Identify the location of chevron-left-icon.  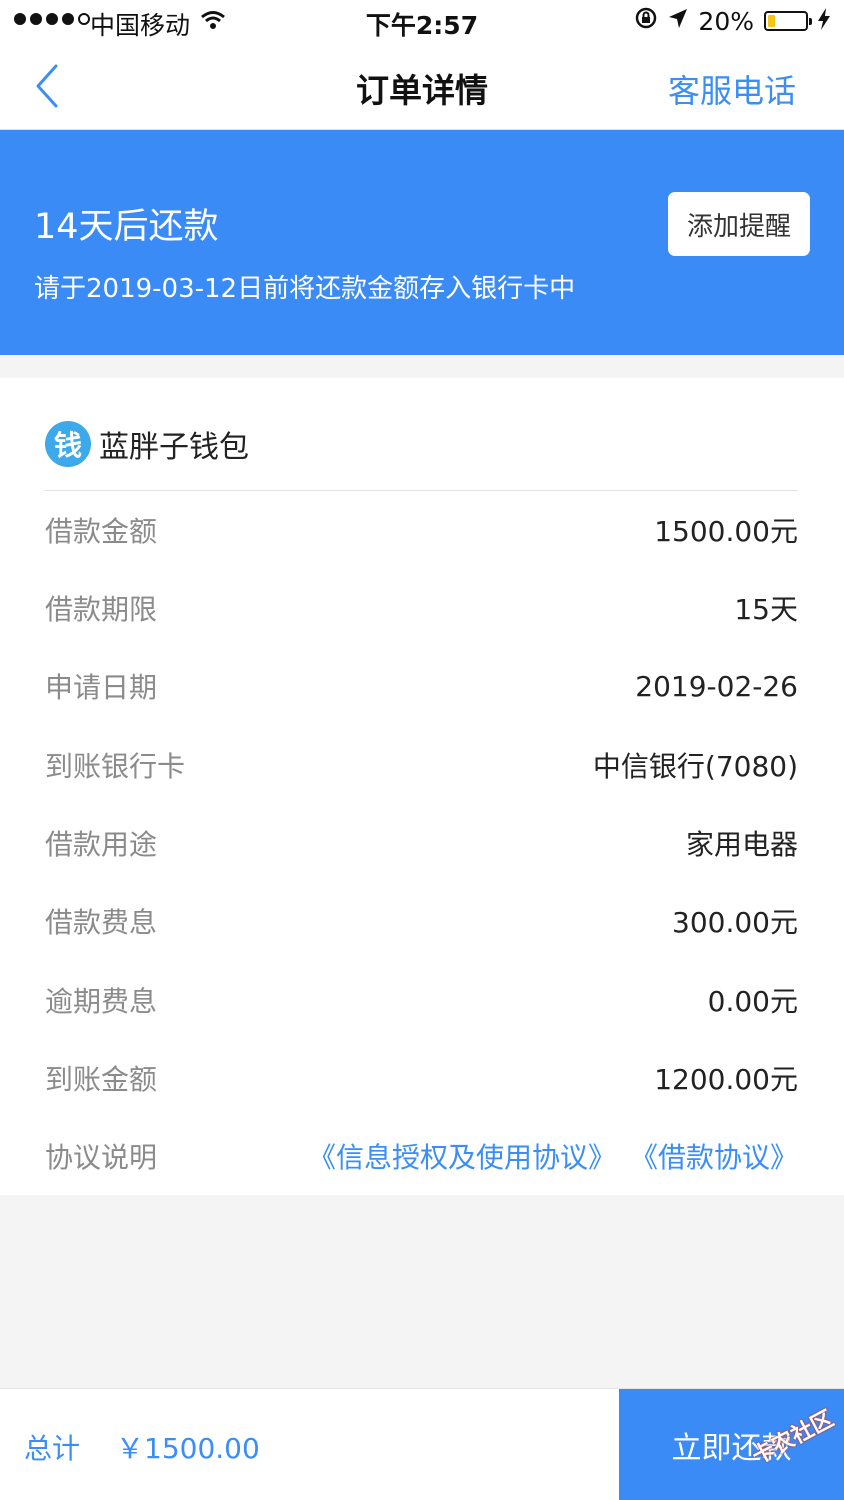
(47, 86).